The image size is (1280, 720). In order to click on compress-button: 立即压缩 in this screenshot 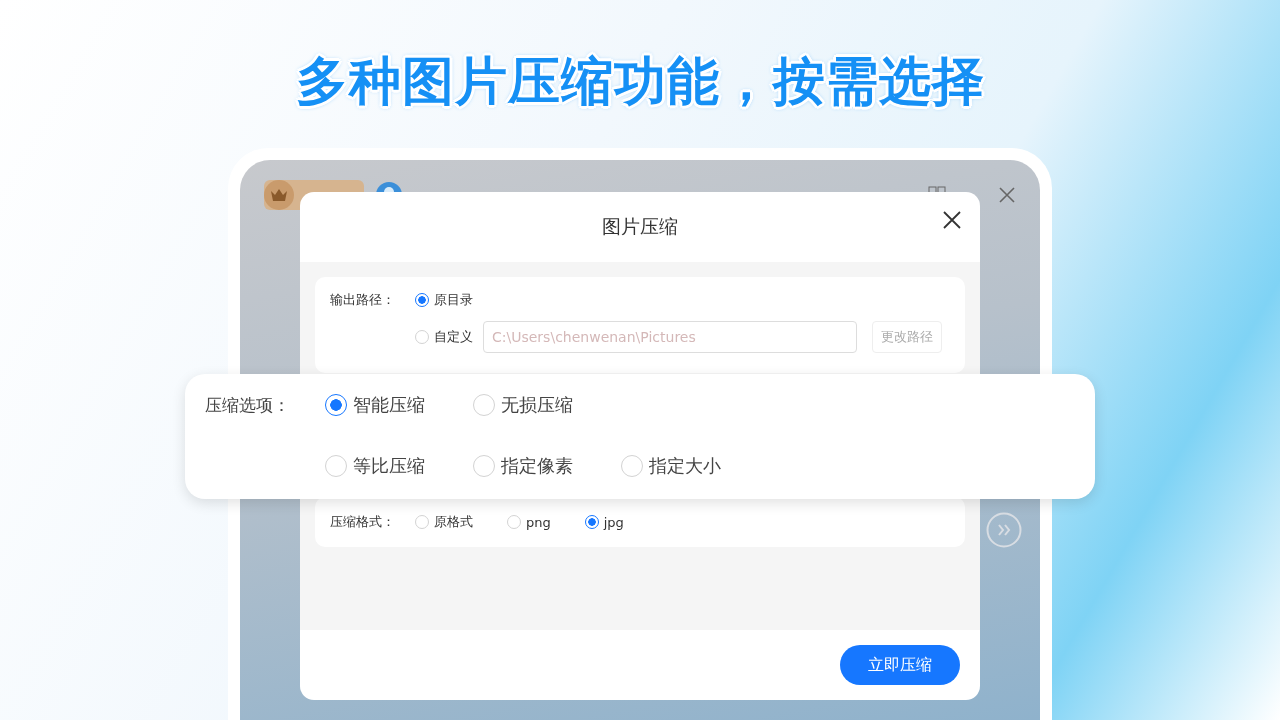, I will do `click(900, 665)`.